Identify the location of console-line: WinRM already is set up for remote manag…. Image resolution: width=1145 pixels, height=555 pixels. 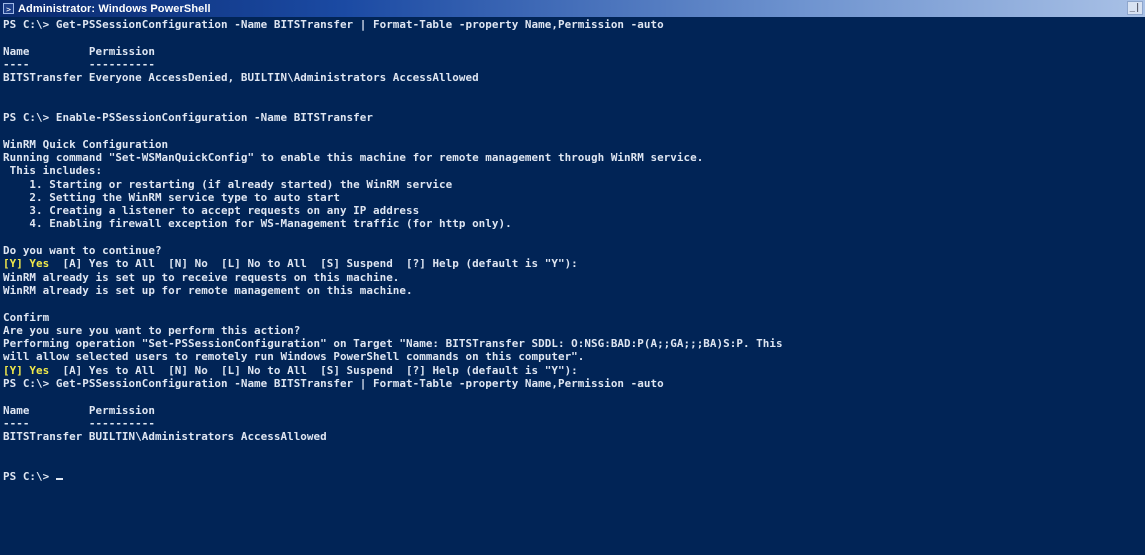
(208, 290).